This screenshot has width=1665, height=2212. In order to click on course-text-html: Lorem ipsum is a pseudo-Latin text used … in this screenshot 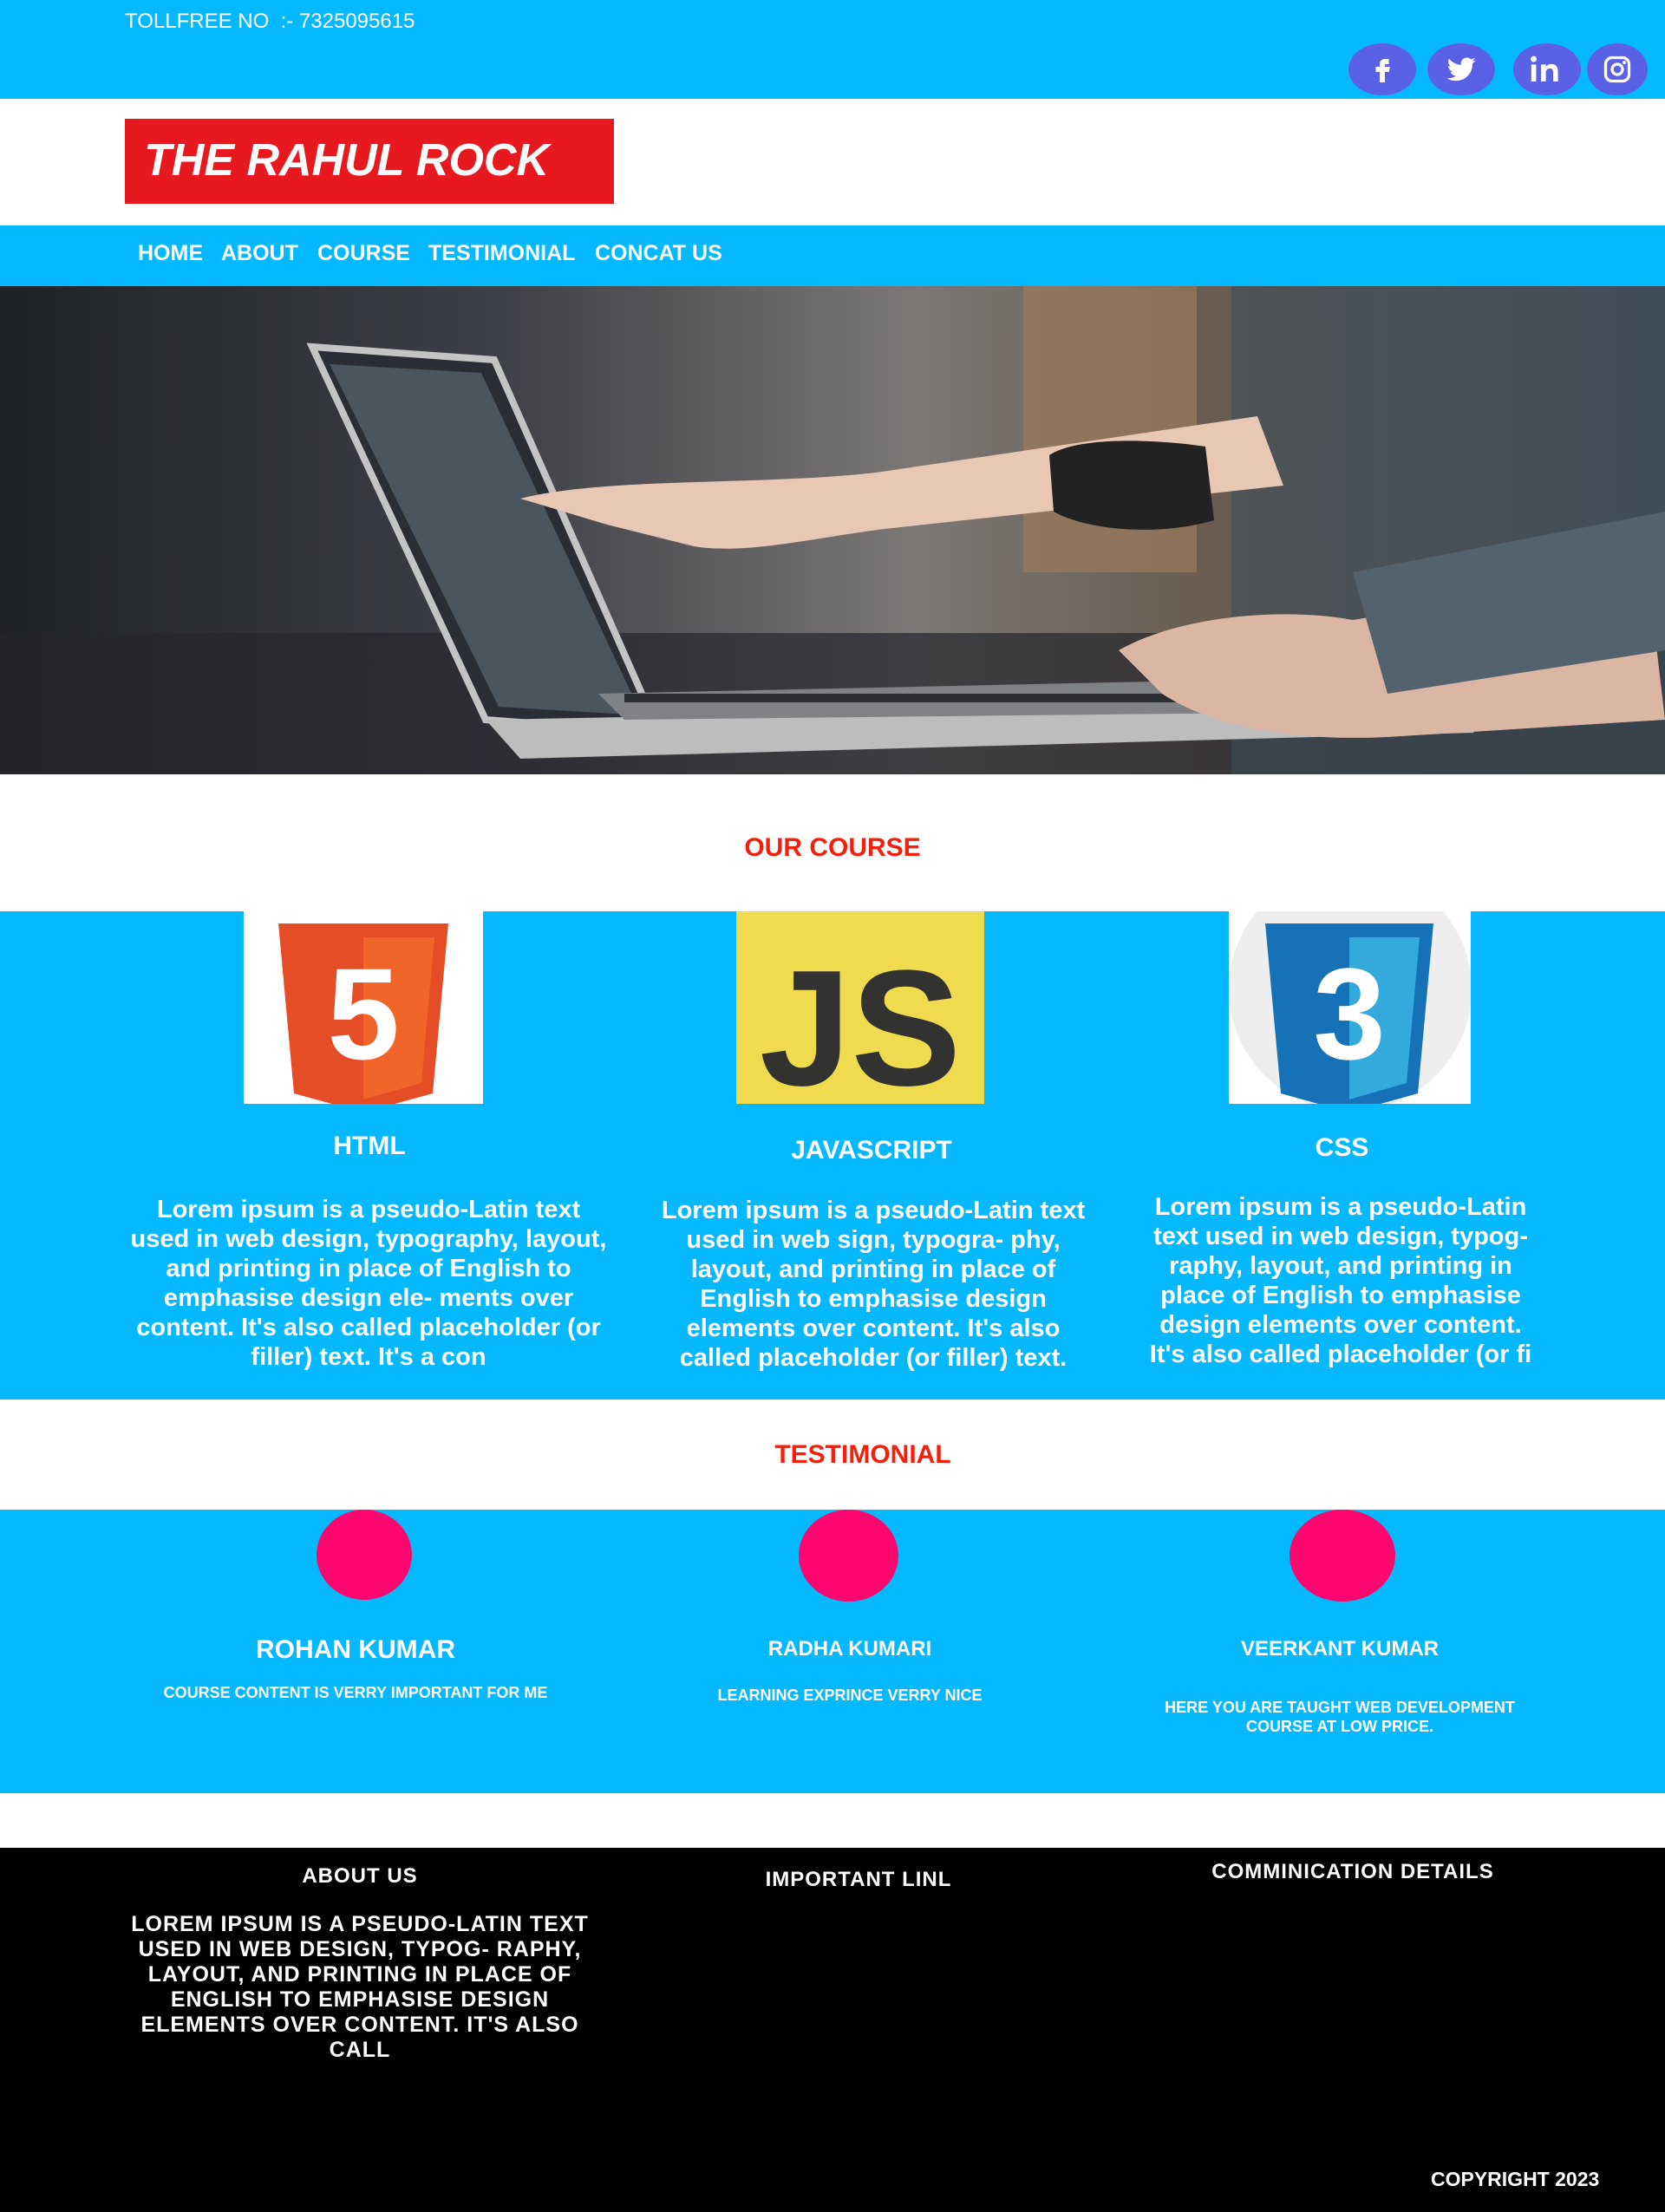, I will do `click(368, 1283)`.